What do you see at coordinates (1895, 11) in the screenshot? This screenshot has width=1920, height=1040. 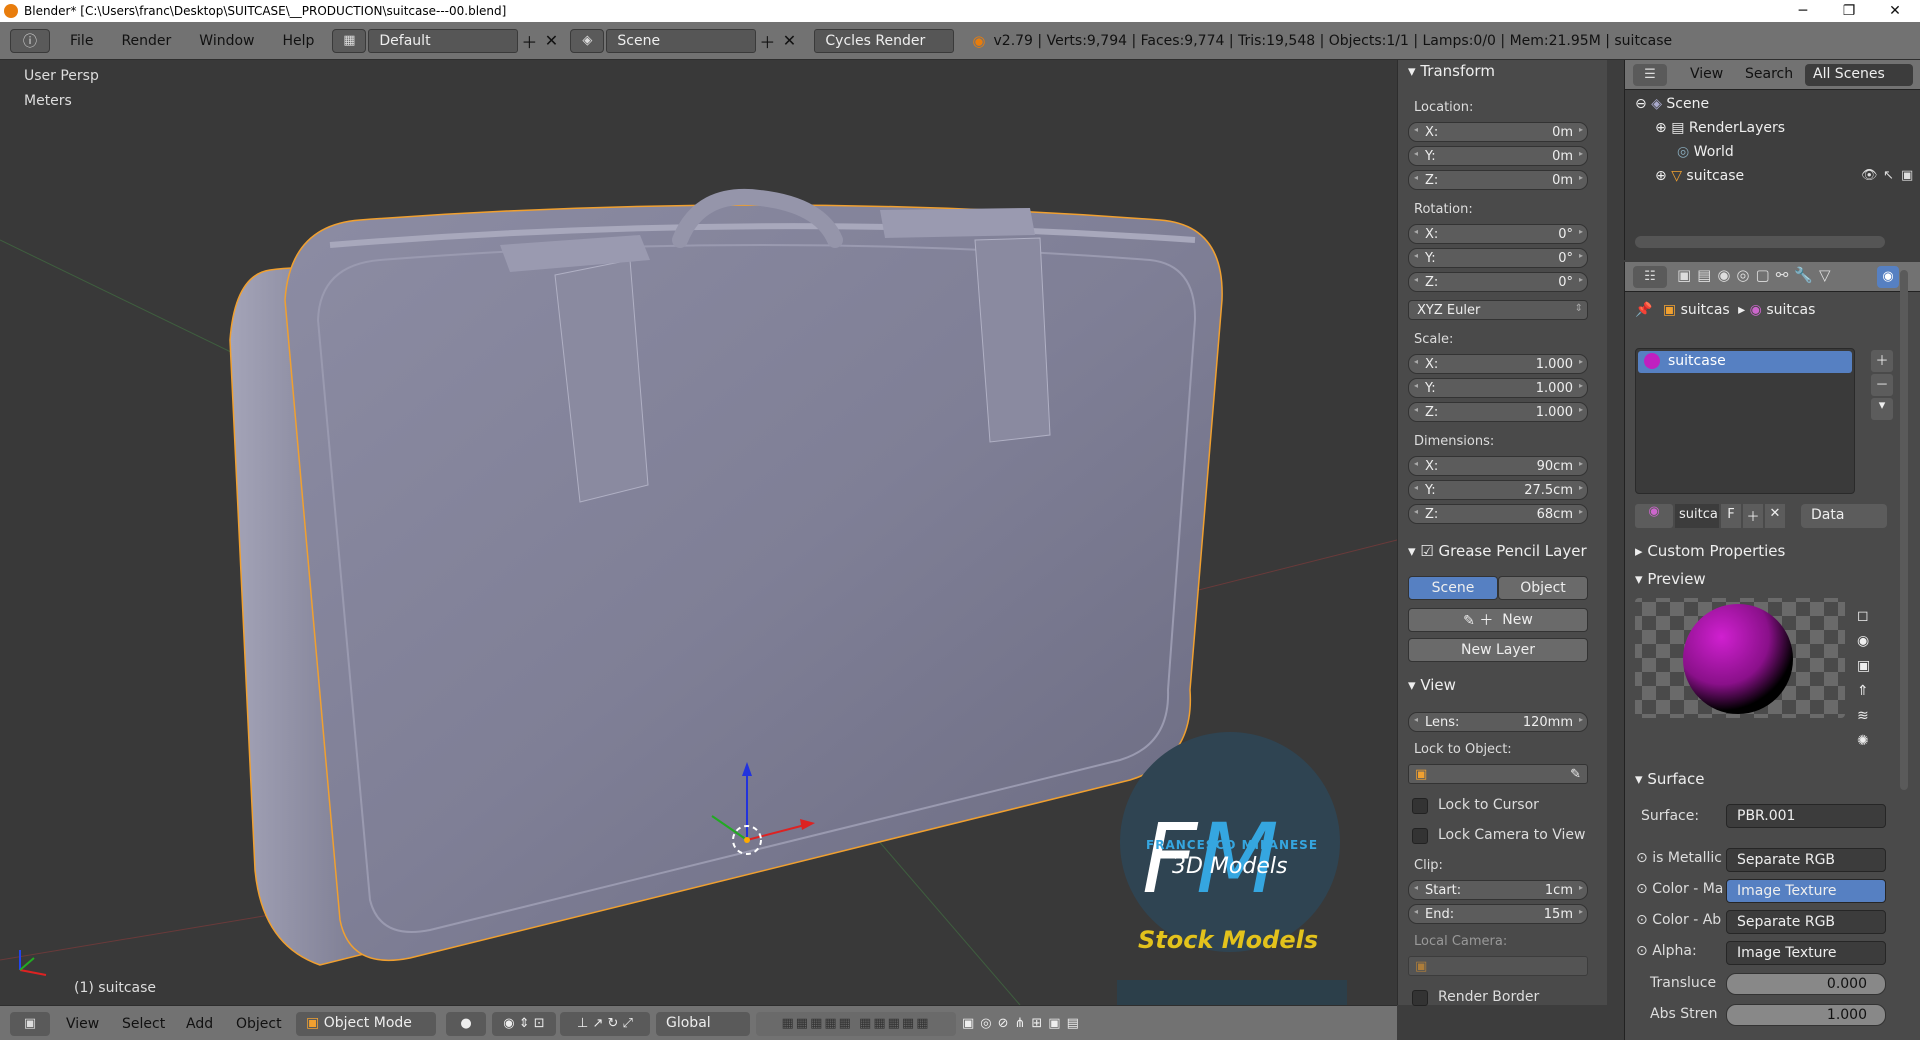 I see `close-button: ✕` at bounding box center [1895, 11].